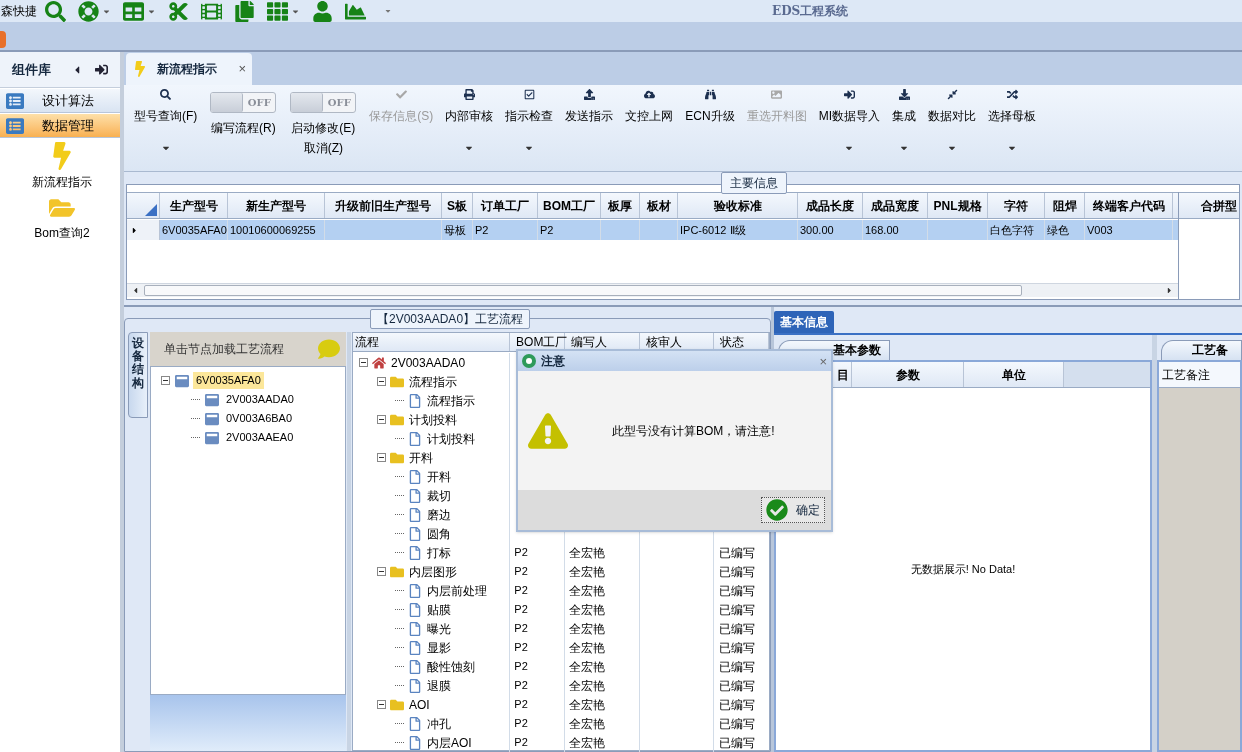 The image size is (1242, 752). I want to click on table-cell-text: 全宏艳, so click(587, 629).